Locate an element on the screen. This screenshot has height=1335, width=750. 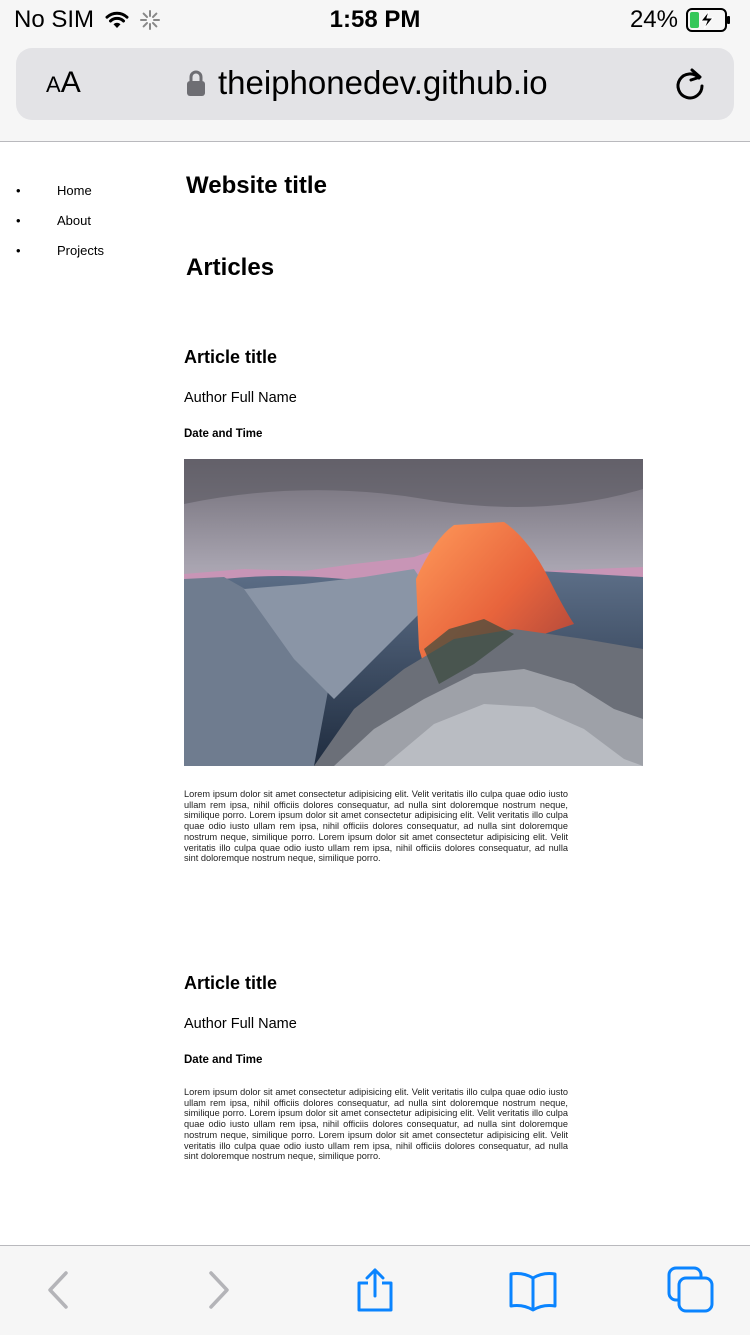
forward-icon is located at coordinates (219, 1290).